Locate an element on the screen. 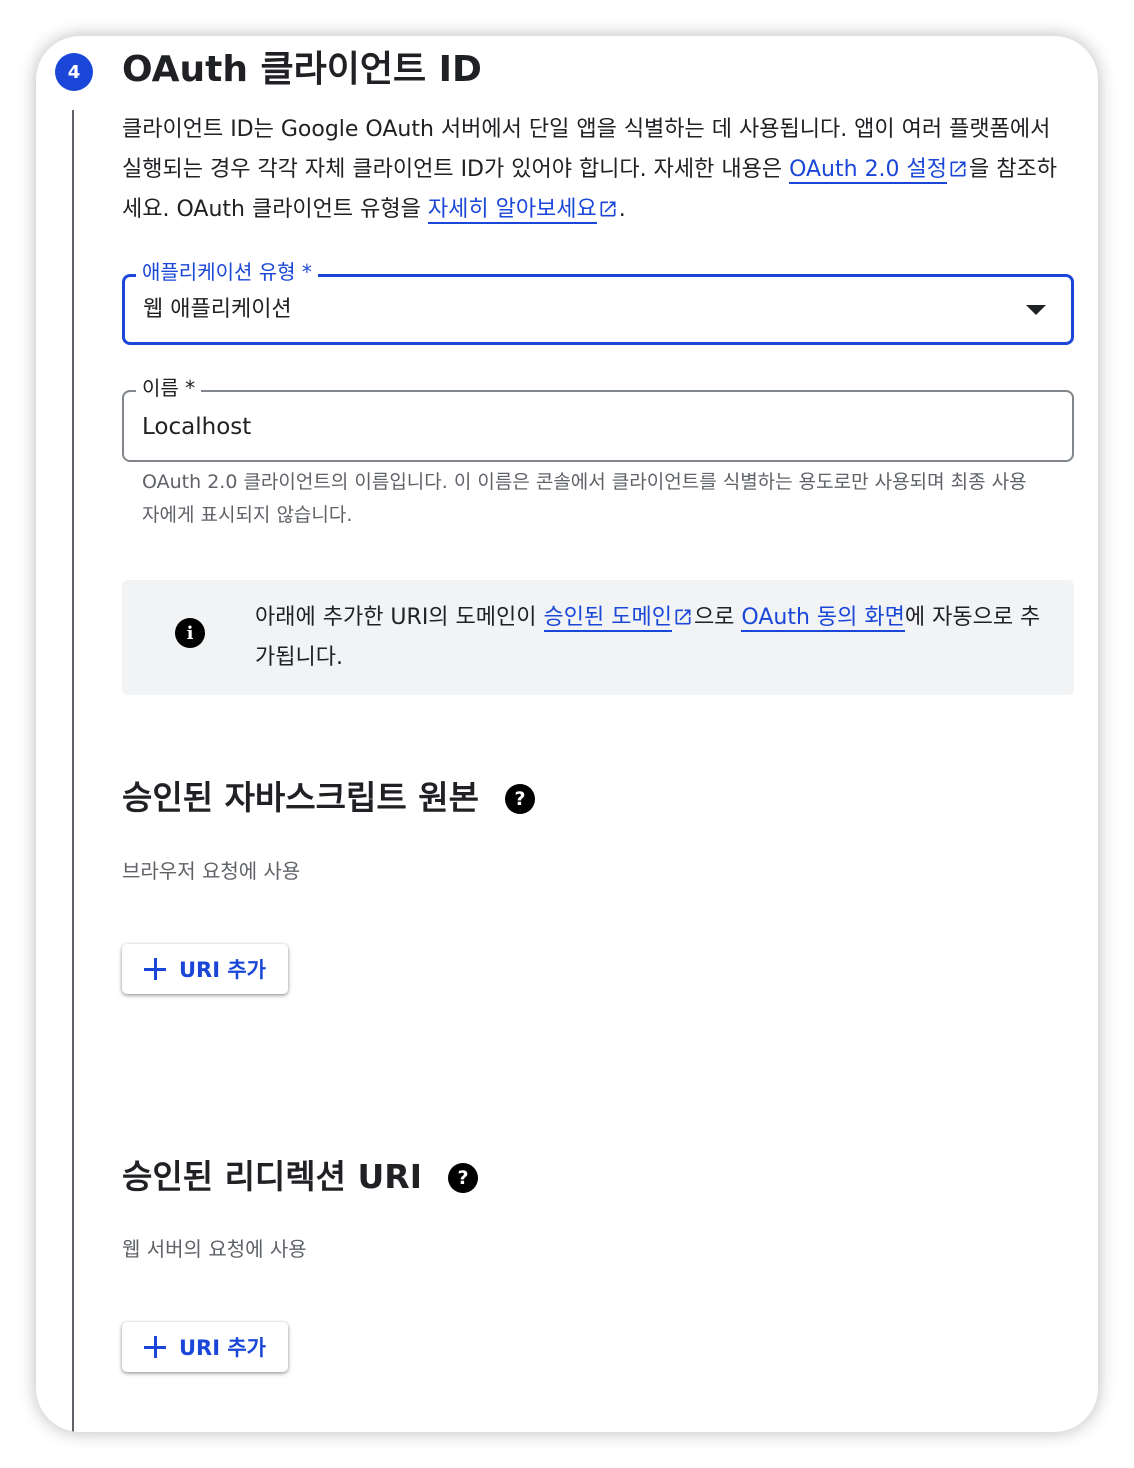 The height and width of the screenshot is (1468, 1134). name-input is located at coordinates (592, 427).